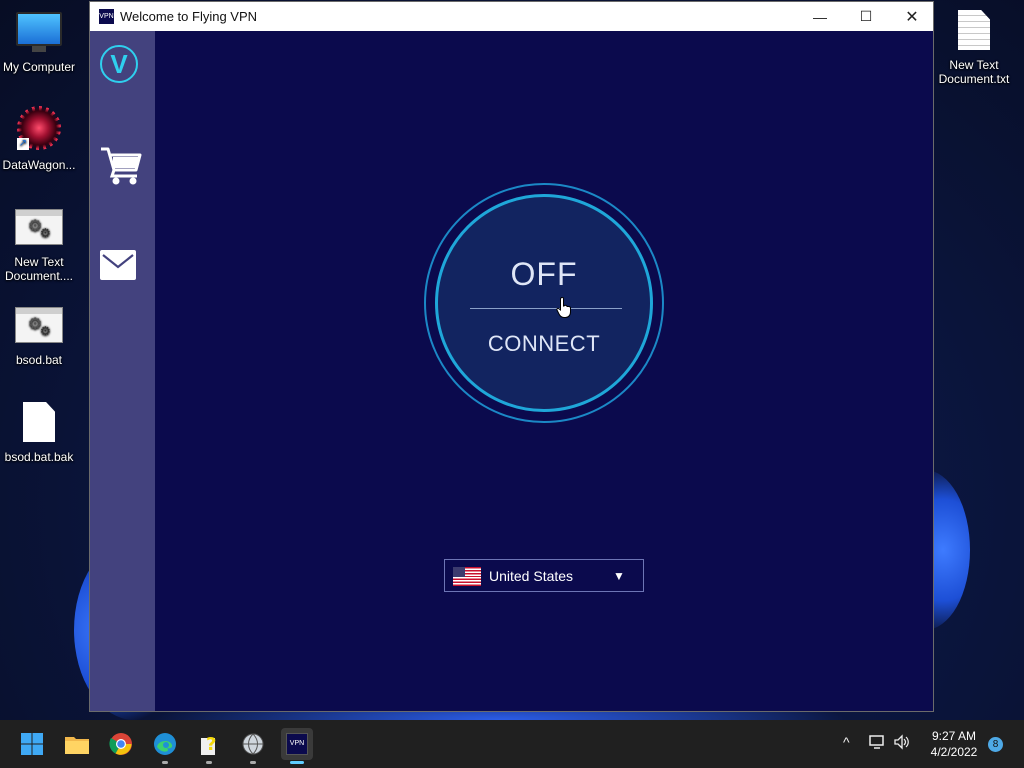  I want to click on blank-file-icon, so click(39, 422).